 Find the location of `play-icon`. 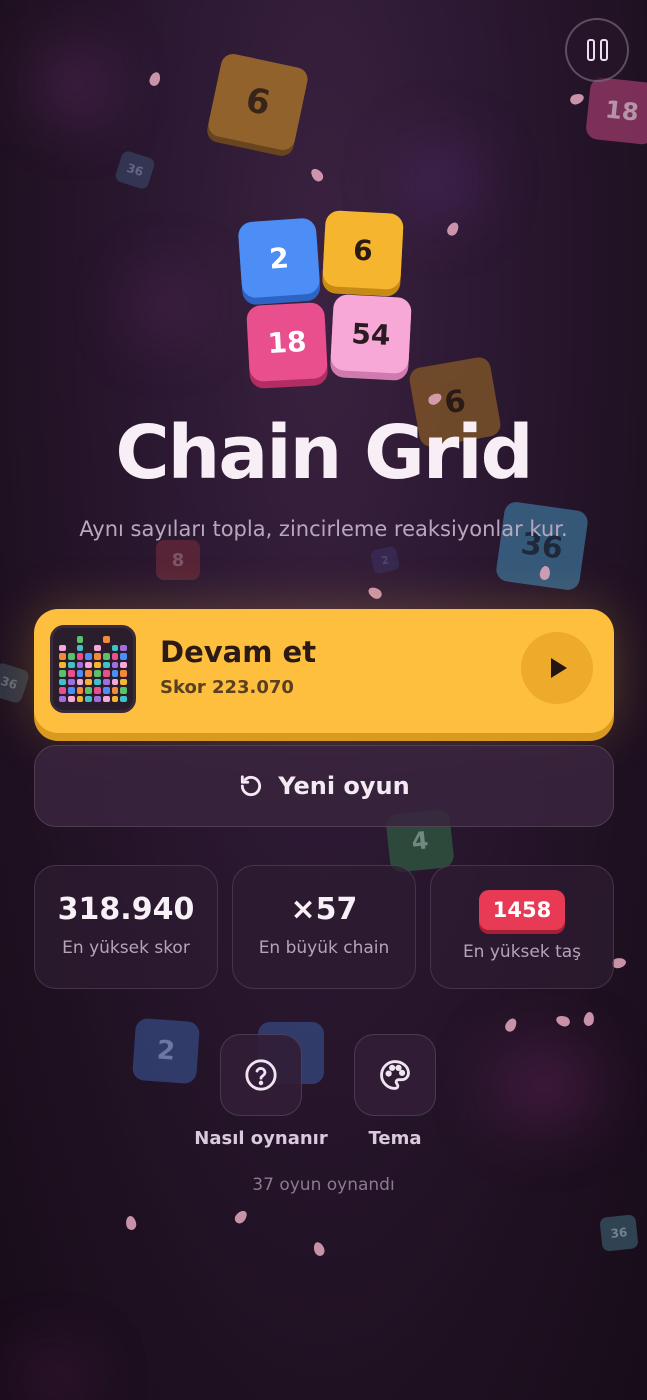

play-icon is located at coordinates (559, 668).